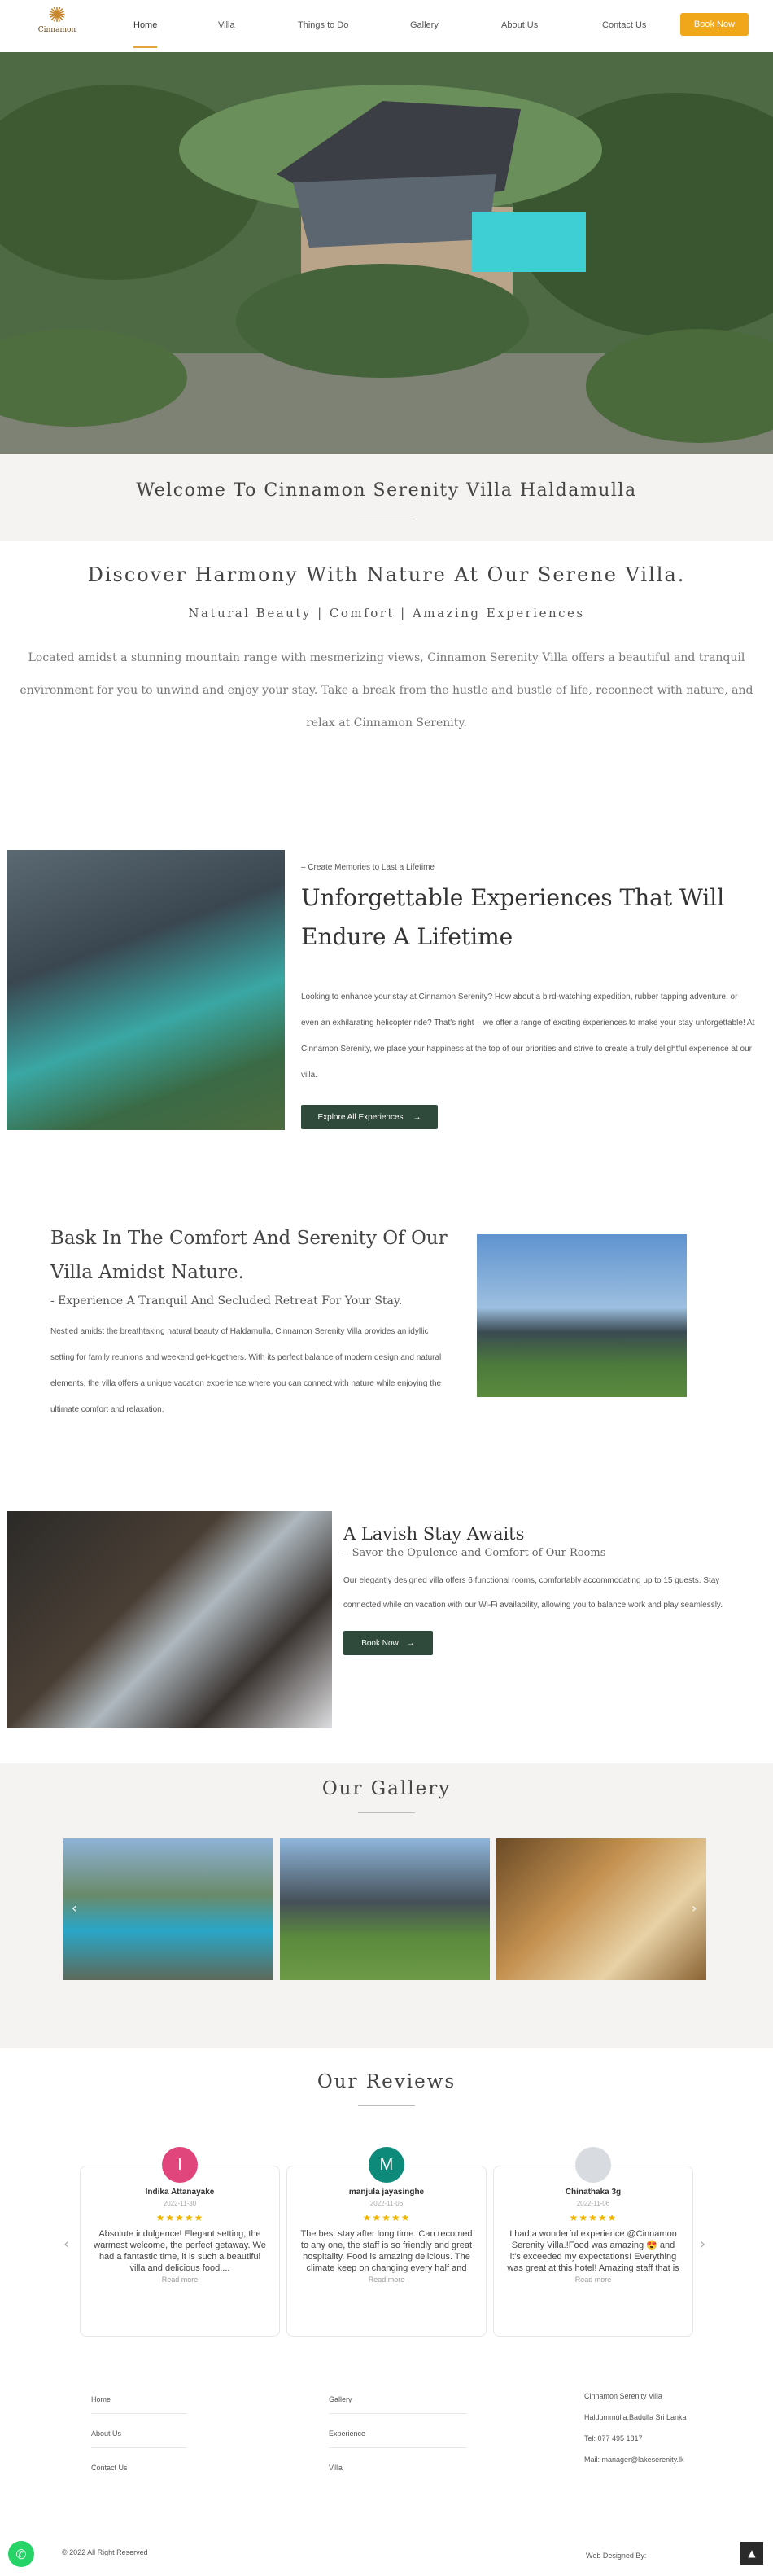 Image resolution: width=773 pixels, height=2576 pixels. Describe the element at coordinates (105, 2552) in the screenshot. I see `copyright-text: © 2022 All Right Reserved` at that location.